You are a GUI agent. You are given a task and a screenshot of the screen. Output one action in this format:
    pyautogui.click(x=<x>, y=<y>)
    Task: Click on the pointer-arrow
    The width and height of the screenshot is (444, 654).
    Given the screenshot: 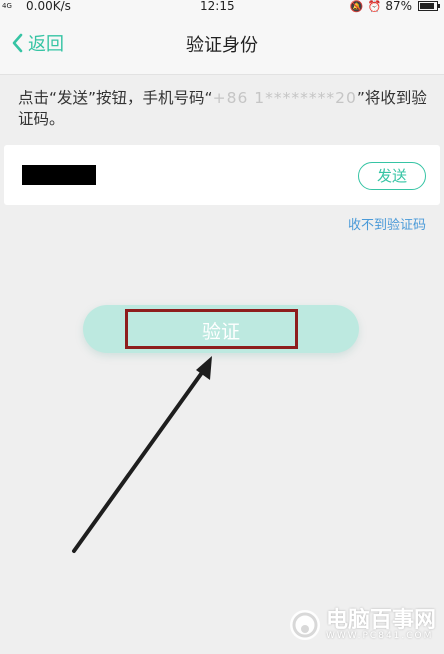 What is the action you would take?
    pyautogui.click(x=142, y=454)
    